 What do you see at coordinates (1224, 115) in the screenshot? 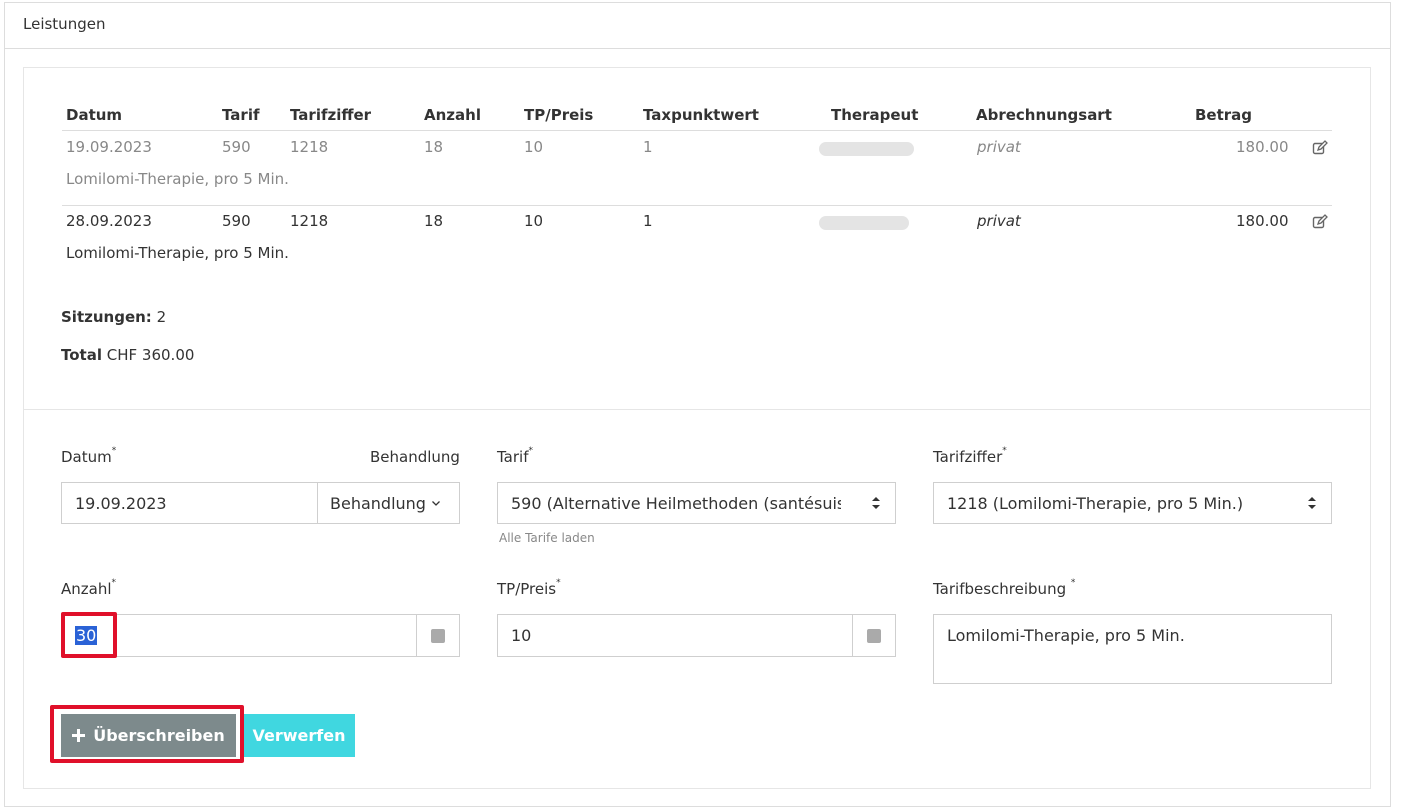
I see `header-betrag: Betrag` at bounding box center [1224, 115].